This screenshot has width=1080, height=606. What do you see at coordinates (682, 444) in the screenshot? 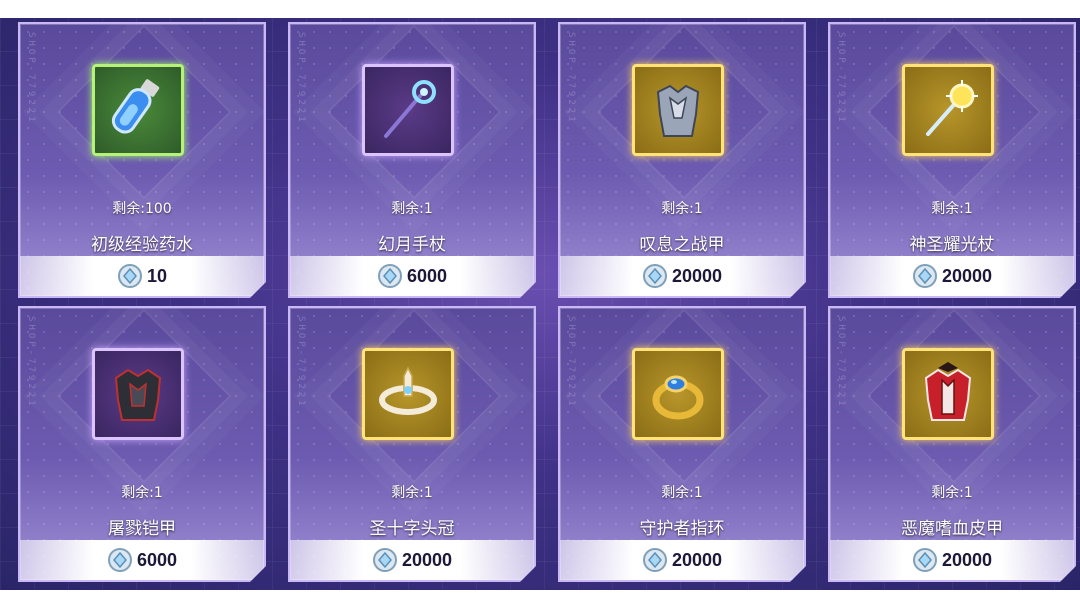
I see `shop-item-card: SHOP-779221 剩余:1 守护者指环 20000` at bounding box center [682, 444].